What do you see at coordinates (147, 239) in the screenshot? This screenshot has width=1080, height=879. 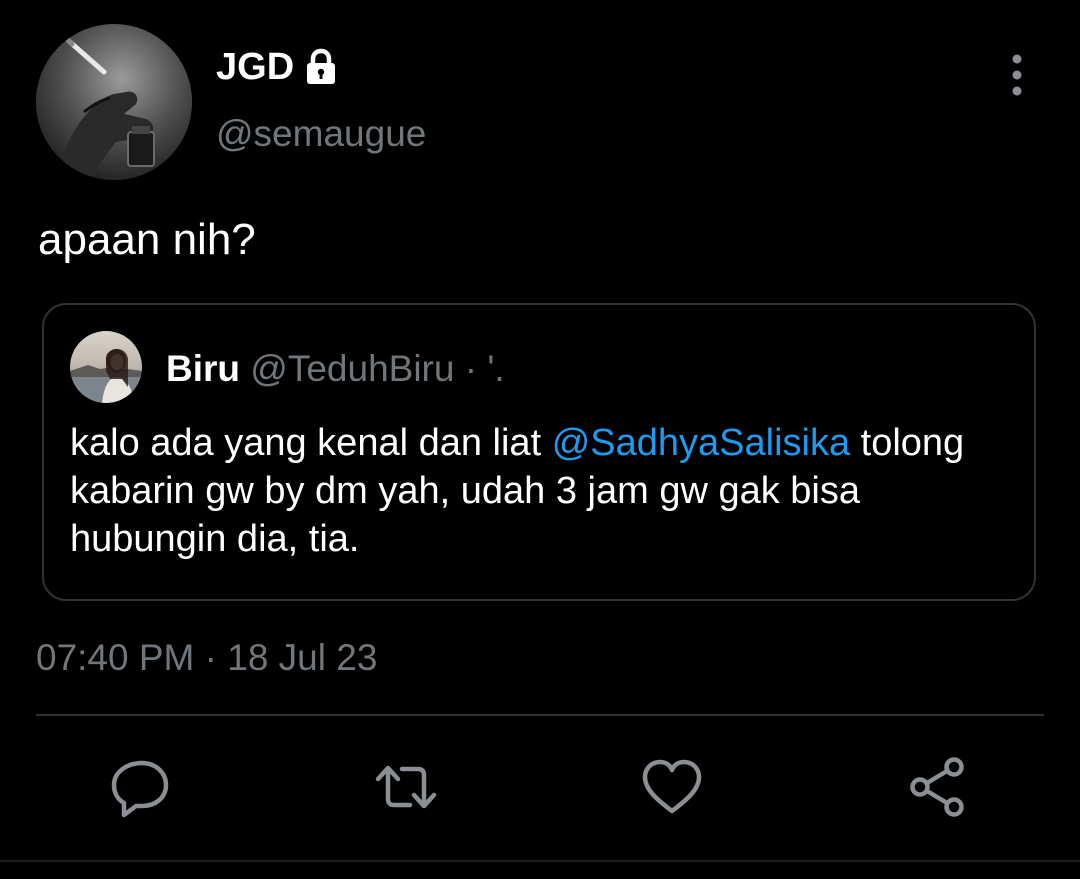 I see `tweet-text: apaan nih?` at bounding box center [147, 239].